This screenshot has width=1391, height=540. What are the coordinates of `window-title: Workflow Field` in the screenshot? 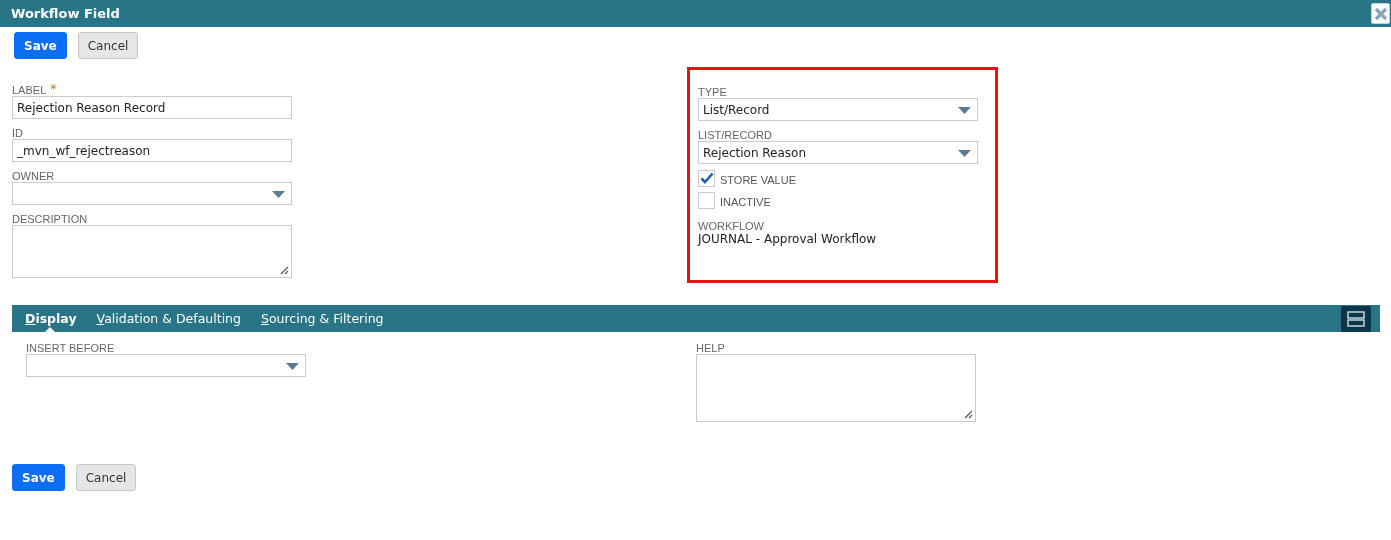 It's located at (65, 13).